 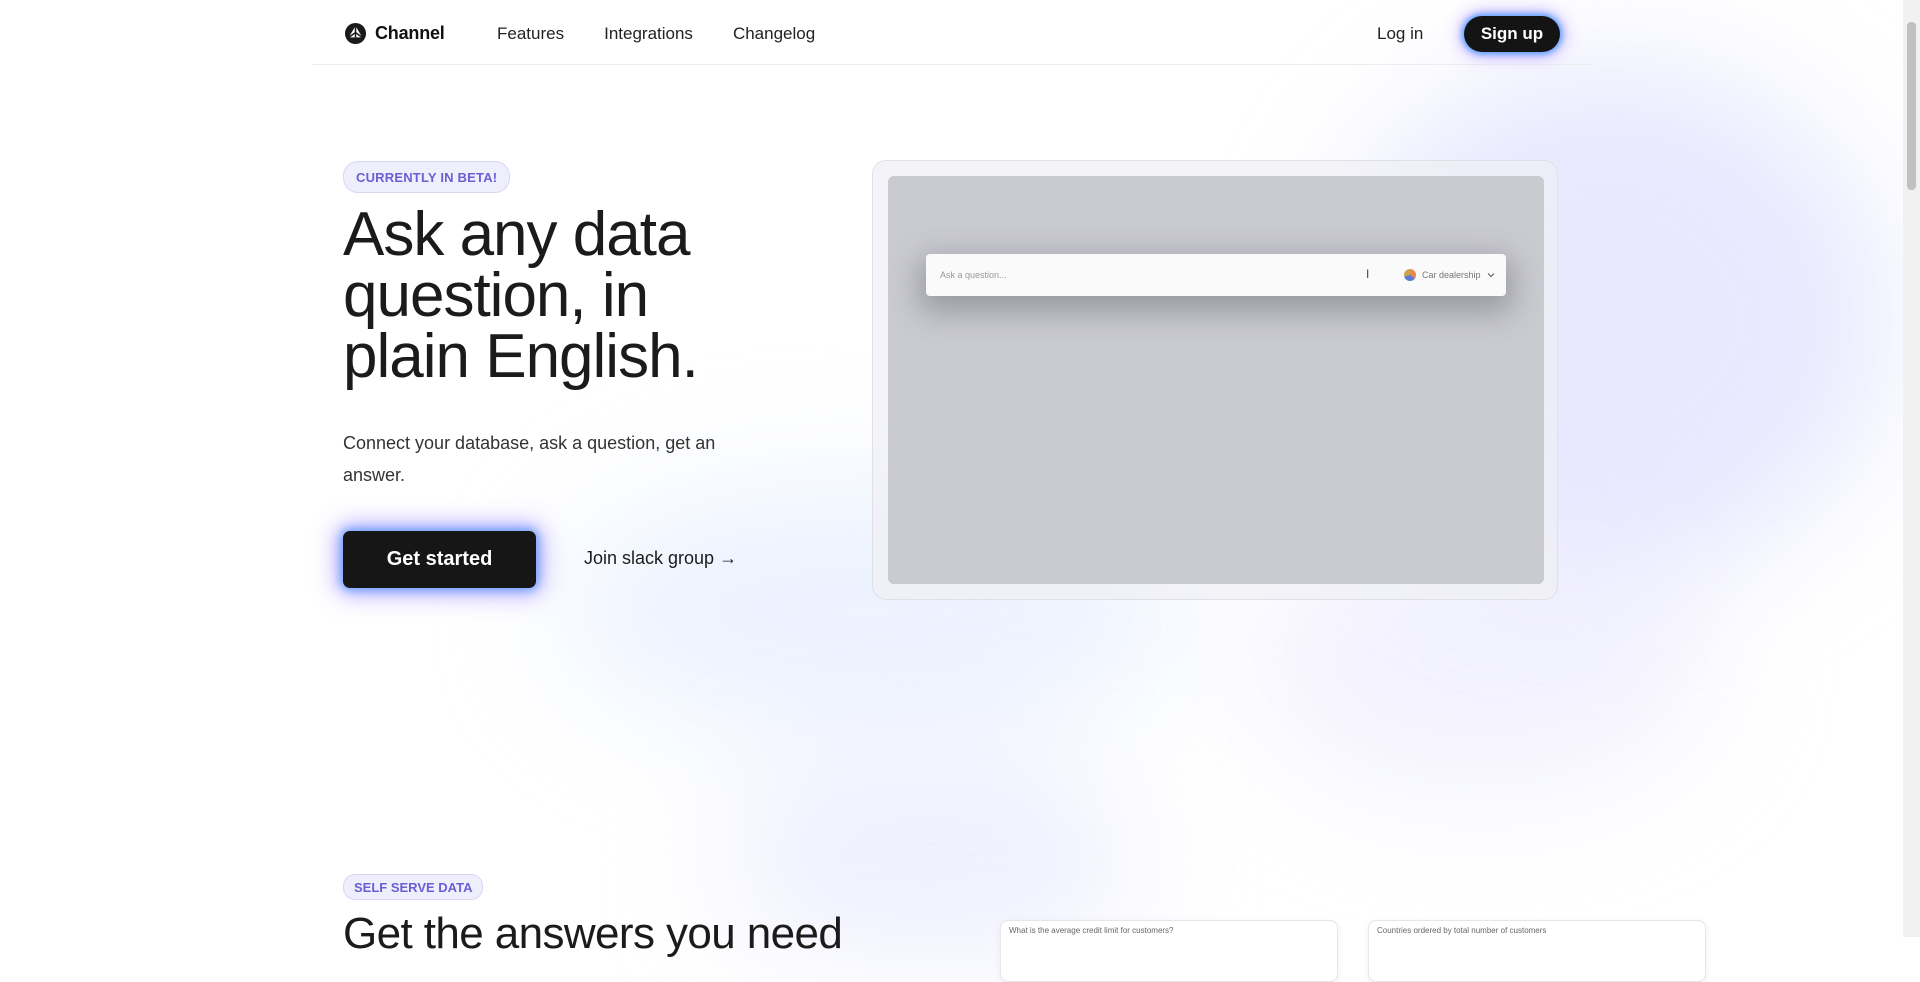 What do you see at coordinates (593, 933) in the screenshot?
I see `section-title: Get the answers you need` at bounding box center [593, 933].